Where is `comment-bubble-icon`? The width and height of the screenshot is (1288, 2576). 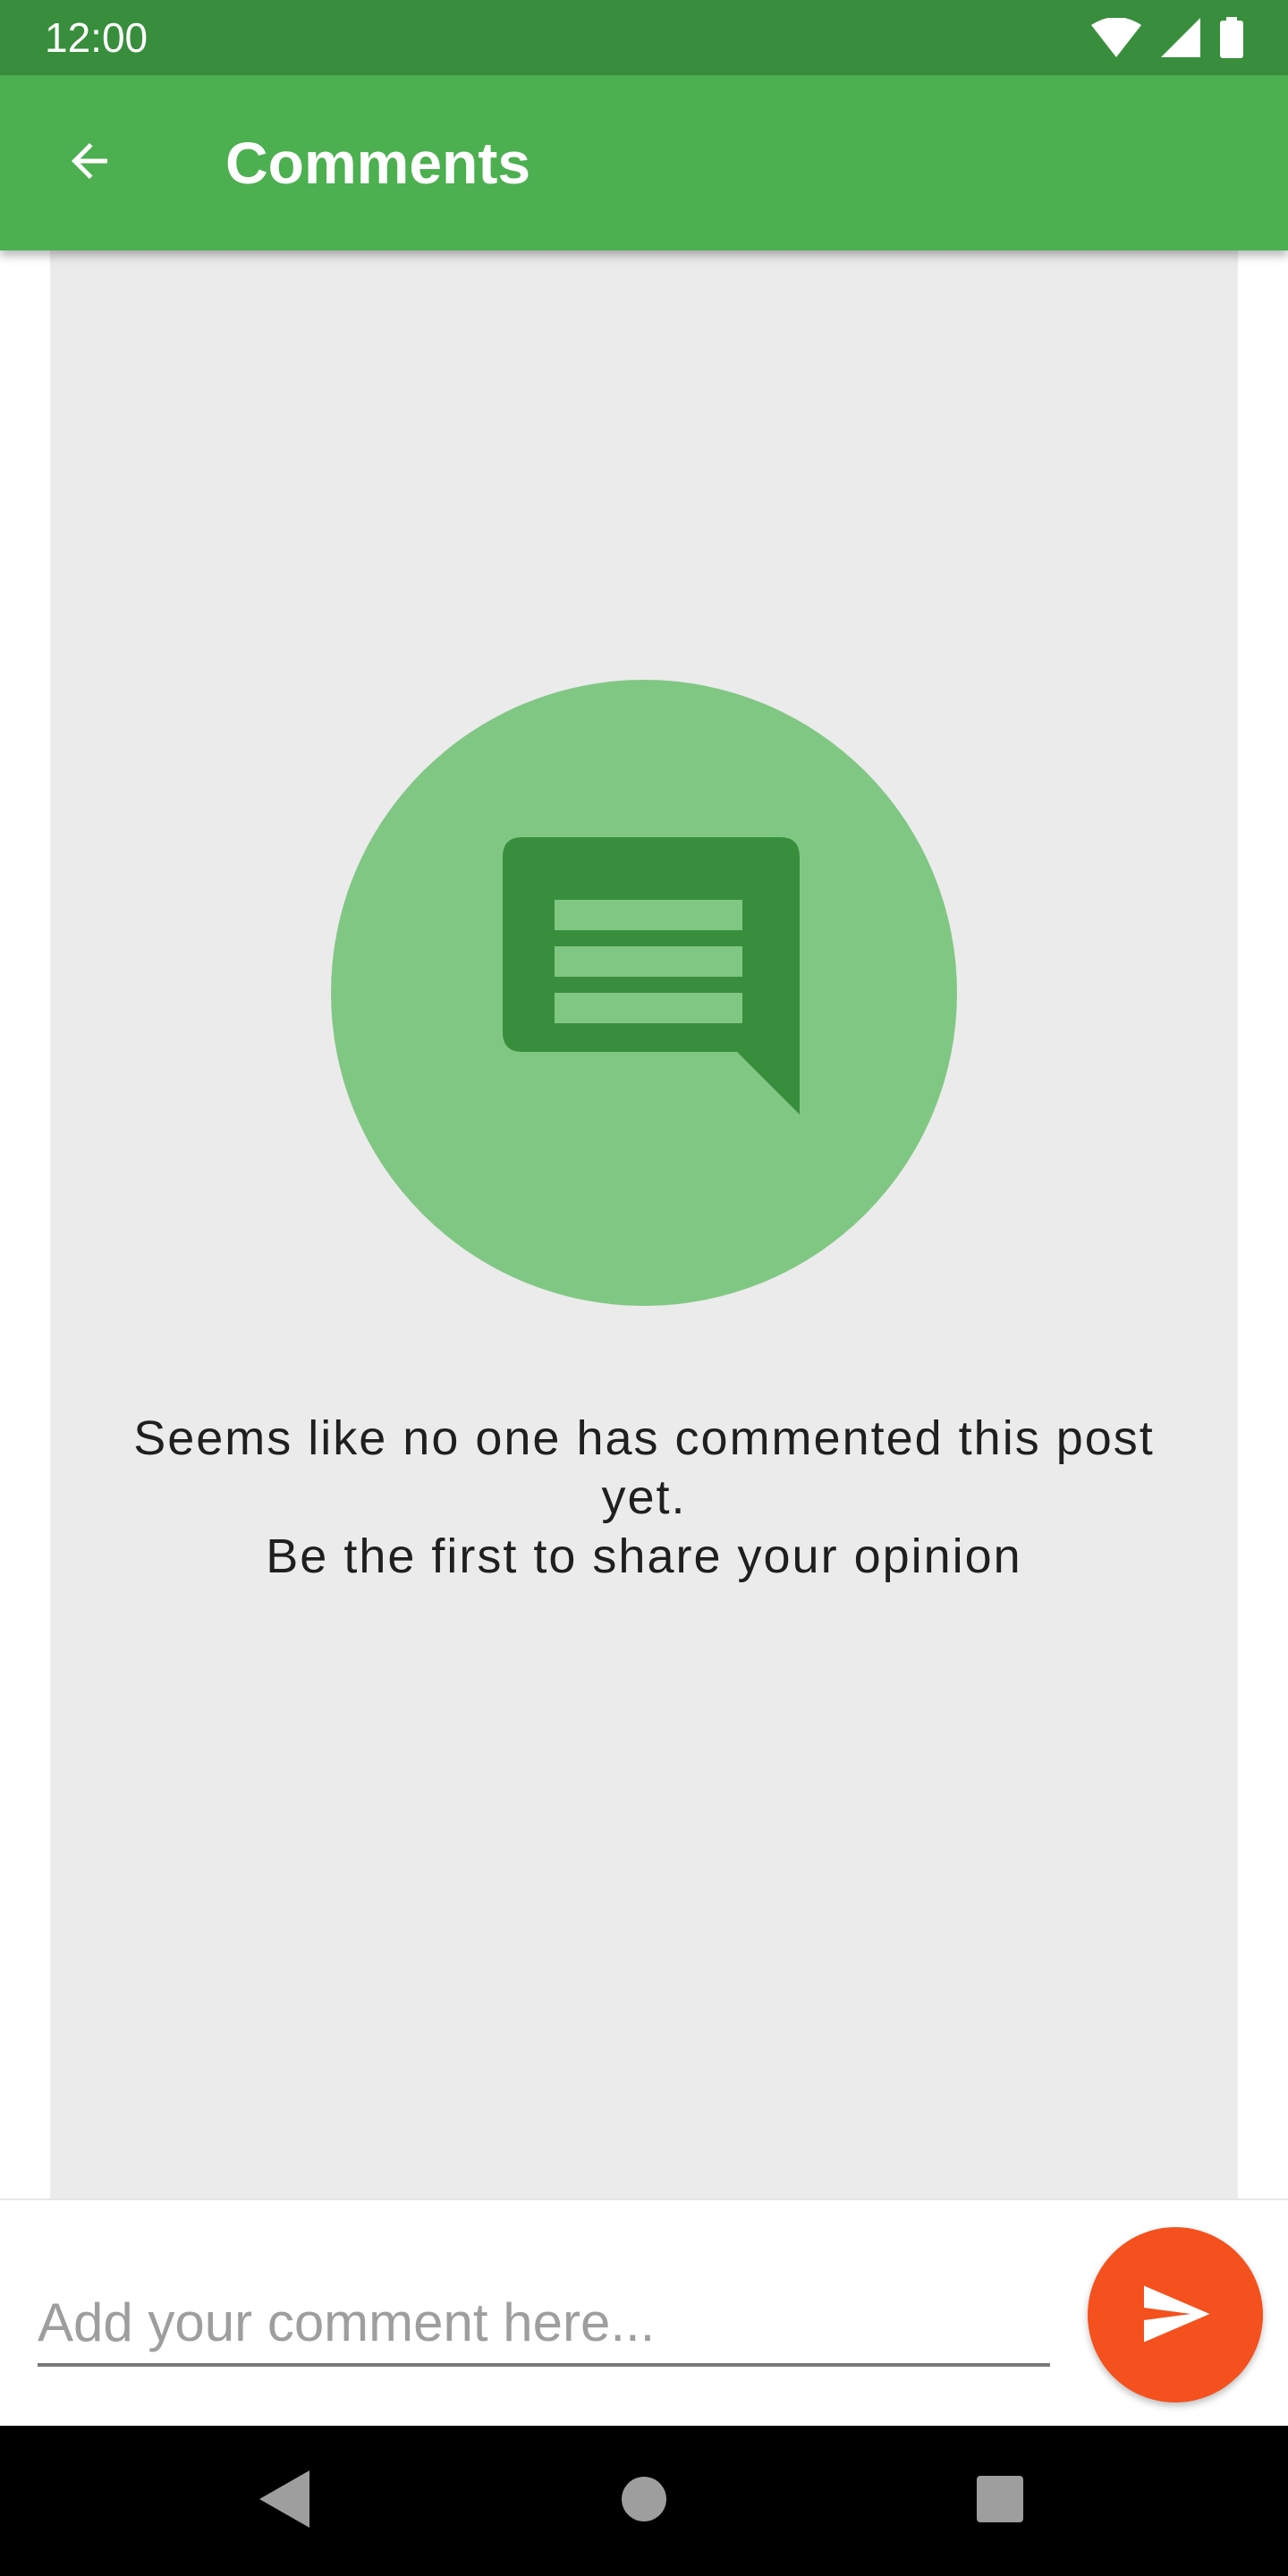 comment-bubble-icon is located at coordinates (651, 975).